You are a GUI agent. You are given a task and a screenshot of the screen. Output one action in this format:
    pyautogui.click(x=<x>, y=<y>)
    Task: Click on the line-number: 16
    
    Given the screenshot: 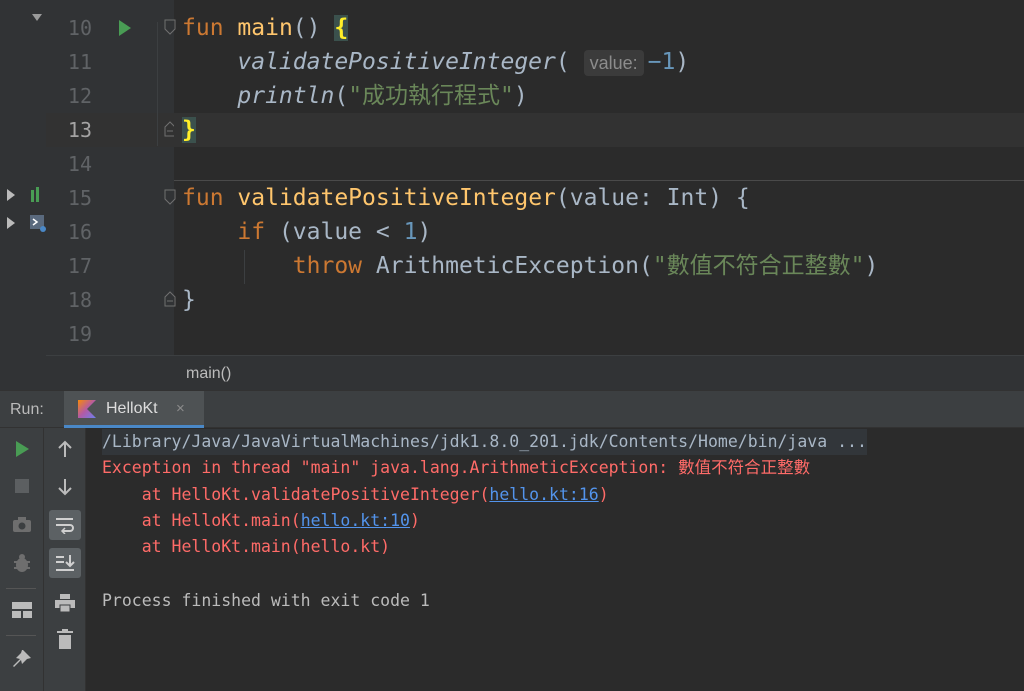 What is the action you would take?
    pyautogui.click(x=79, y=232)
    